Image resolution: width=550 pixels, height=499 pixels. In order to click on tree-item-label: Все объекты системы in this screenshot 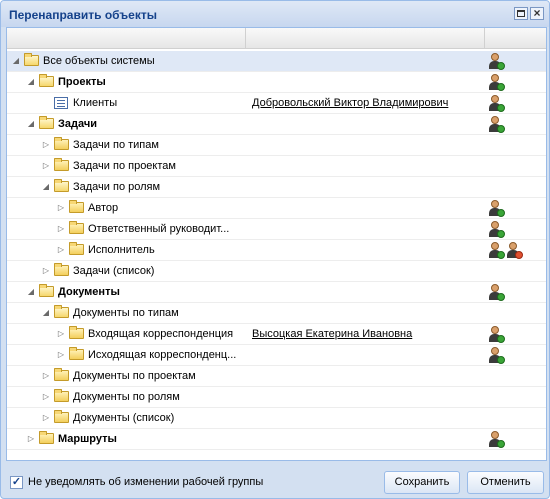, I will do `click(99, 61)`.